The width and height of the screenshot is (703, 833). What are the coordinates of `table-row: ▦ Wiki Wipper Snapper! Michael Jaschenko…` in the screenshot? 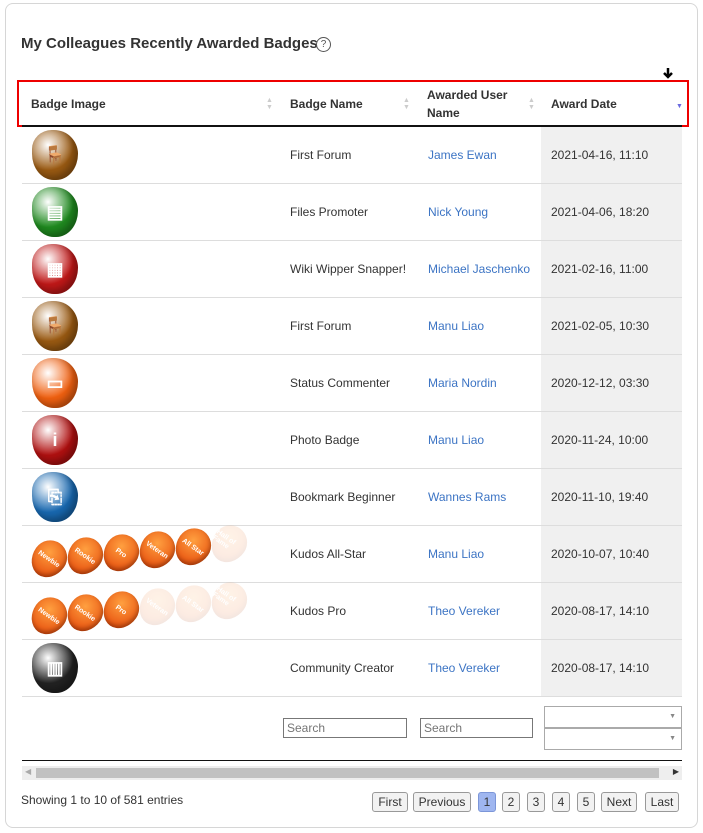 It's located at (352, 269).